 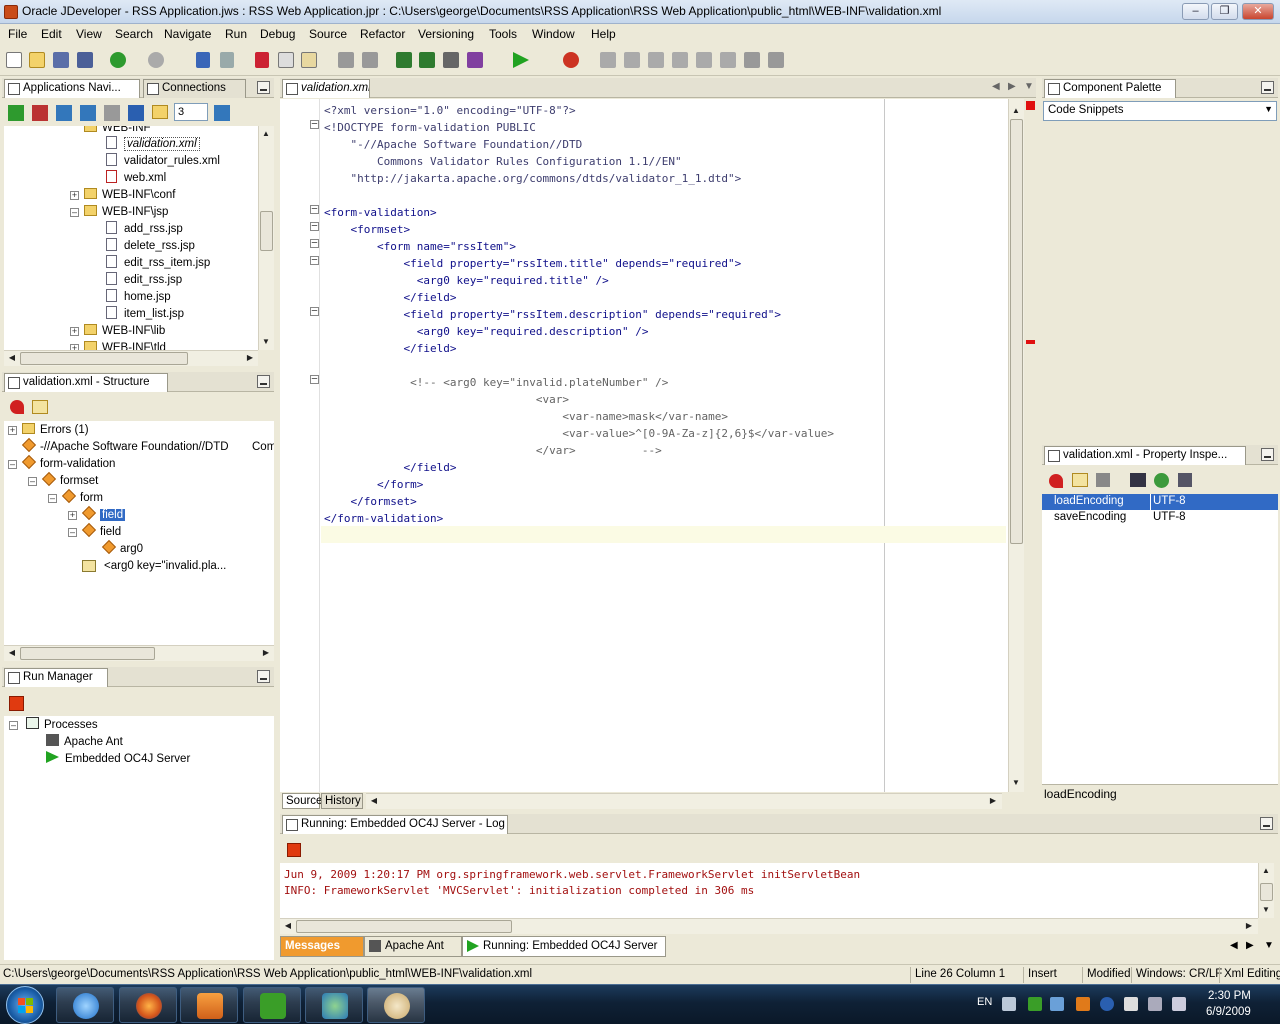 What do you see at coordinates (1267, 454) in the screenshot?
I see `minimize-property-inspector-button` at bounding box center [1267, 454].